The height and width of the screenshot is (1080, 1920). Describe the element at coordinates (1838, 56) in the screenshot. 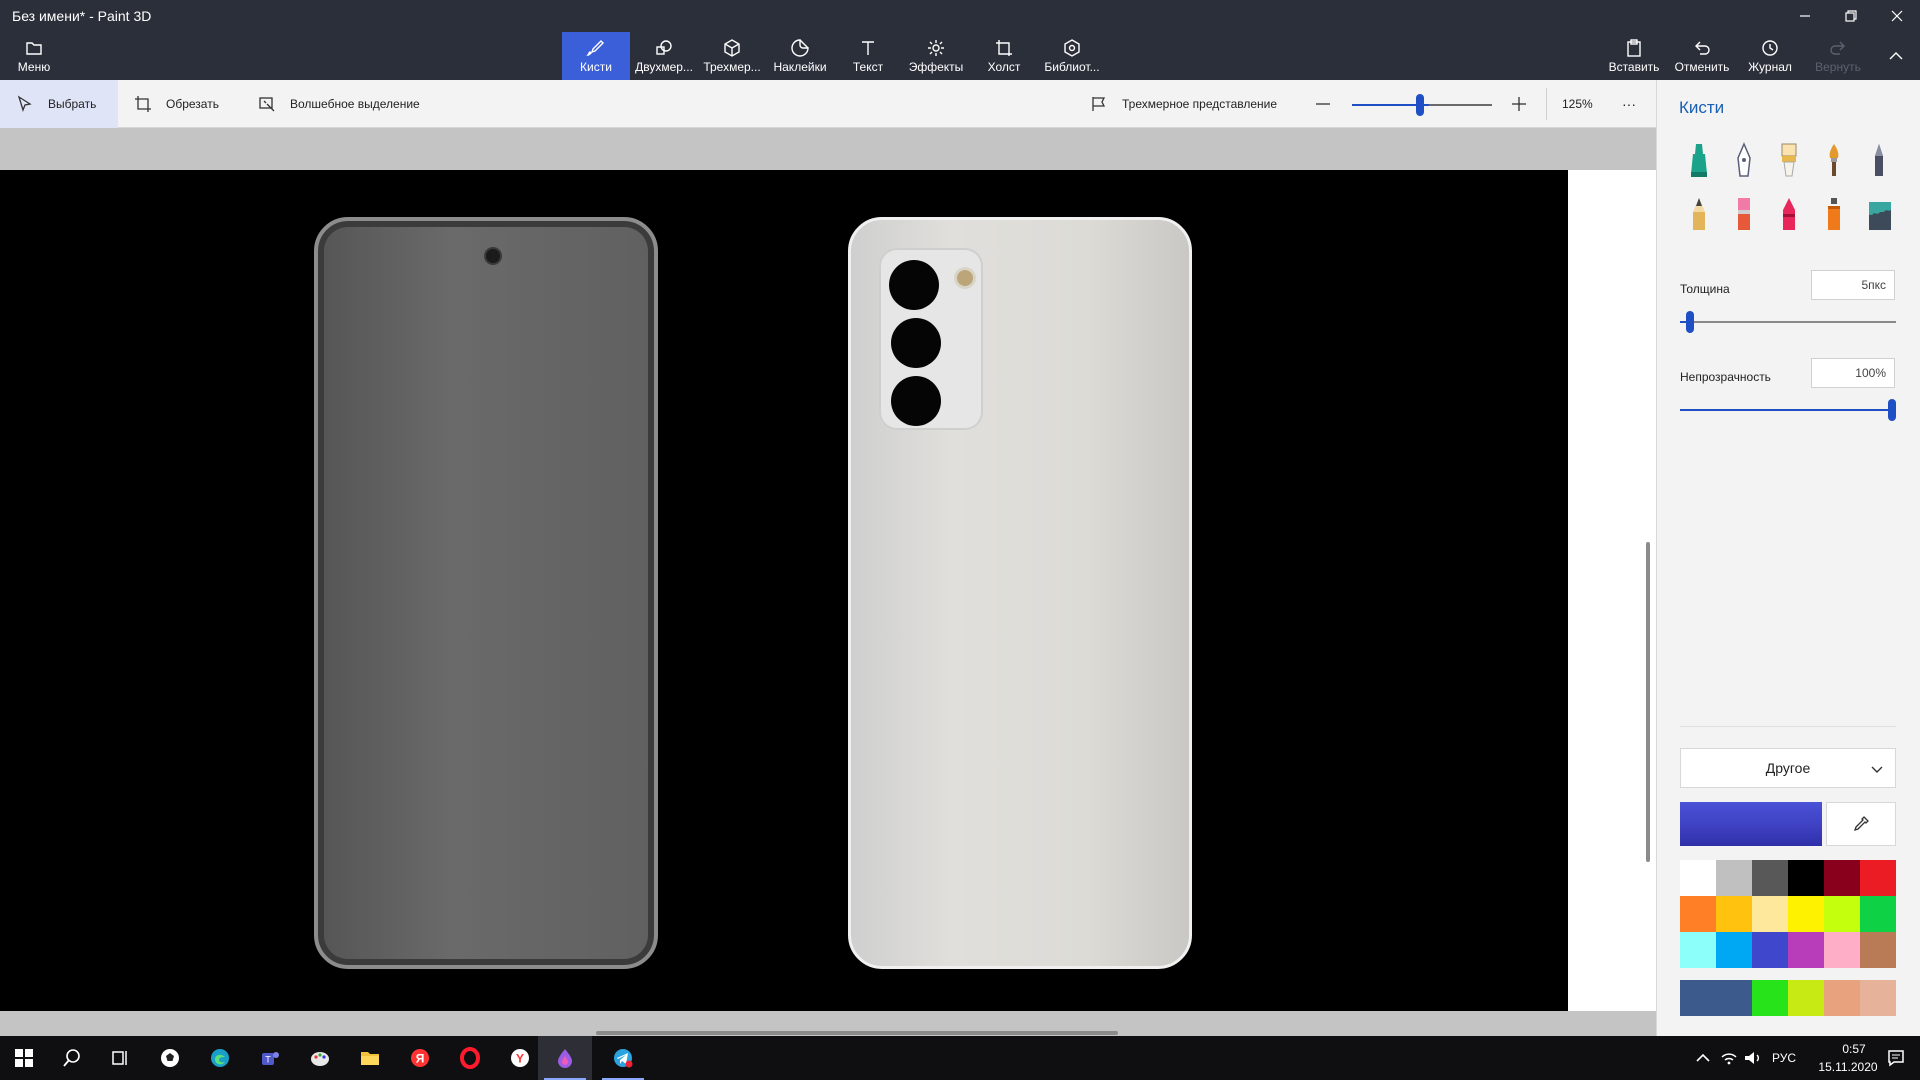

I see `redo-button: Вернуть` at that location.